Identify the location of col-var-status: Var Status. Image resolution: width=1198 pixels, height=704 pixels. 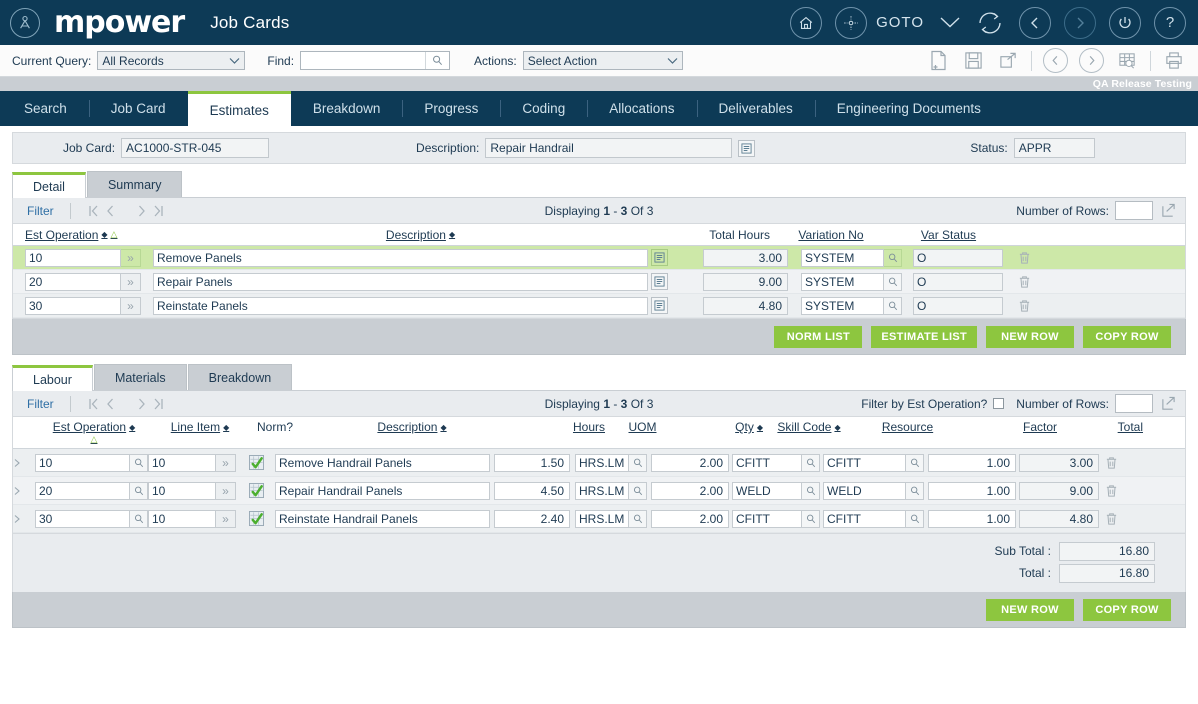
(948, 235).